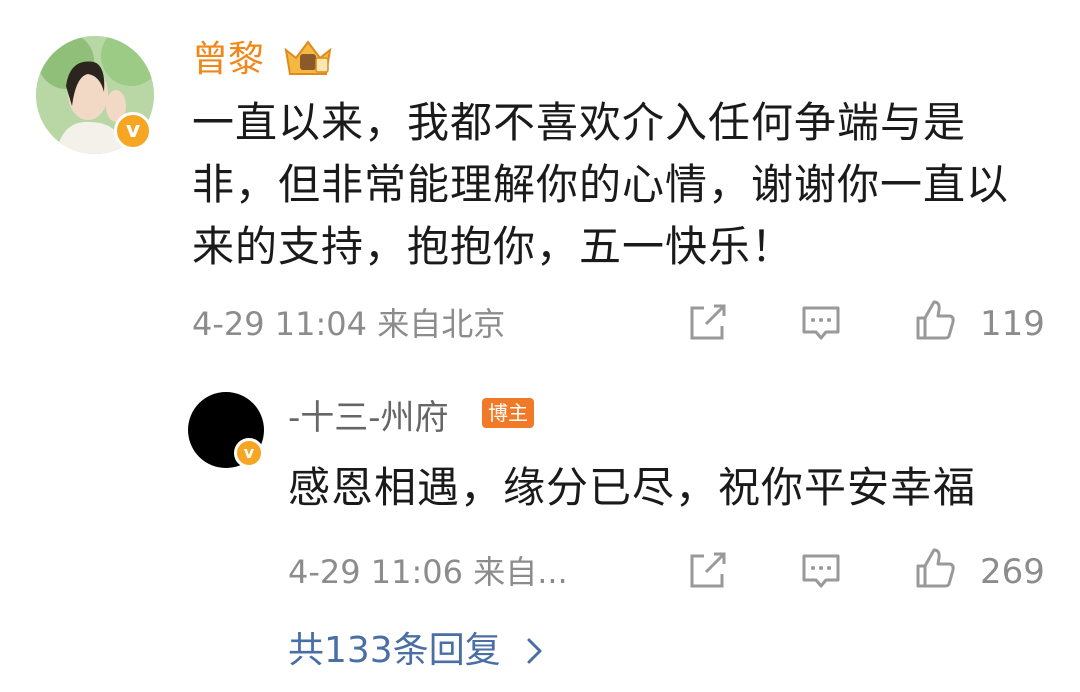 This screenshot has height=692, width=1080. What do you see at coordinates (394, 651) in the screenshot?
I see `more-replies-link: 共133条回复` at bounding box center [394, 651].